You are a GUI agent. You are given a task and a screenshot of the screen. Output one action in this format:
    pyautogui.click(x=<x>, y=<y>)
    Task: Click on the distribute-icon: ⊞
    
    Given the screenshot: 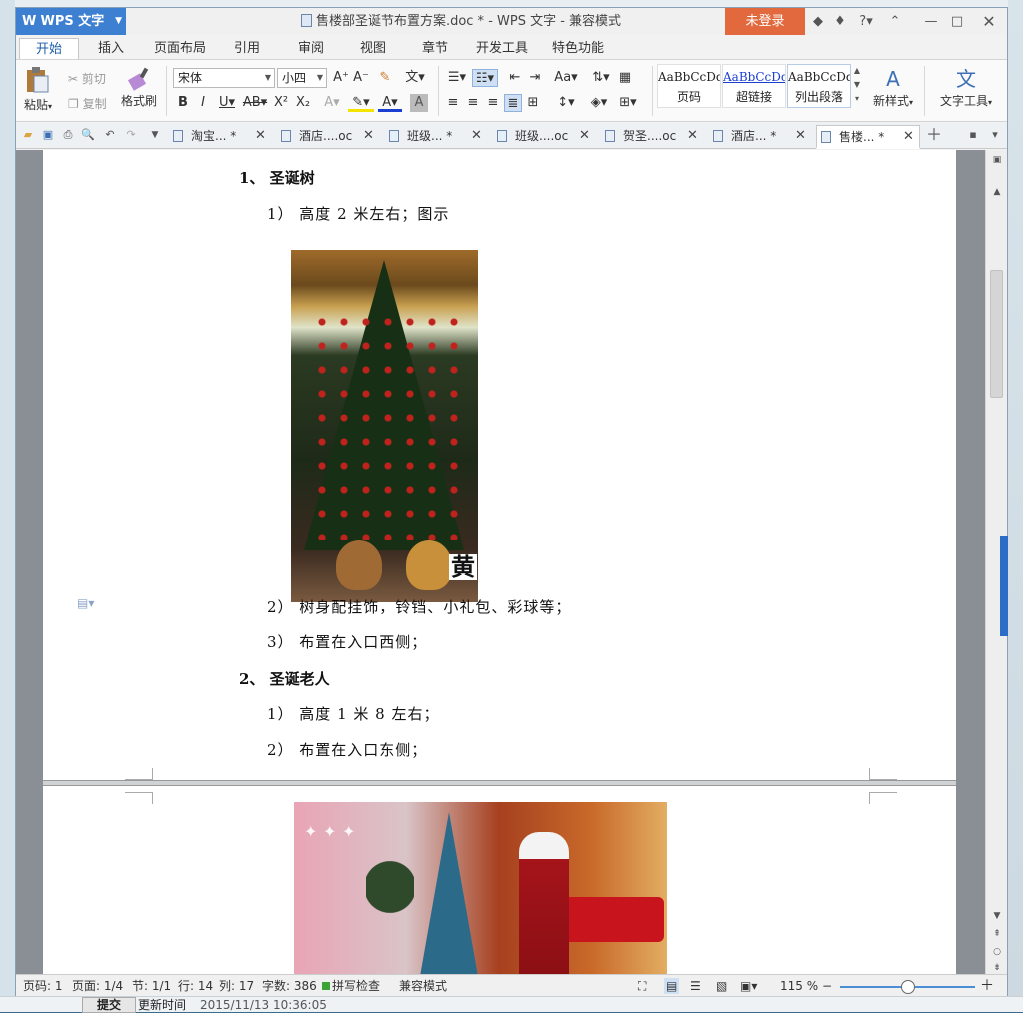 What is the action you would take?
    pyautogui.click(x=533, y=103)
    